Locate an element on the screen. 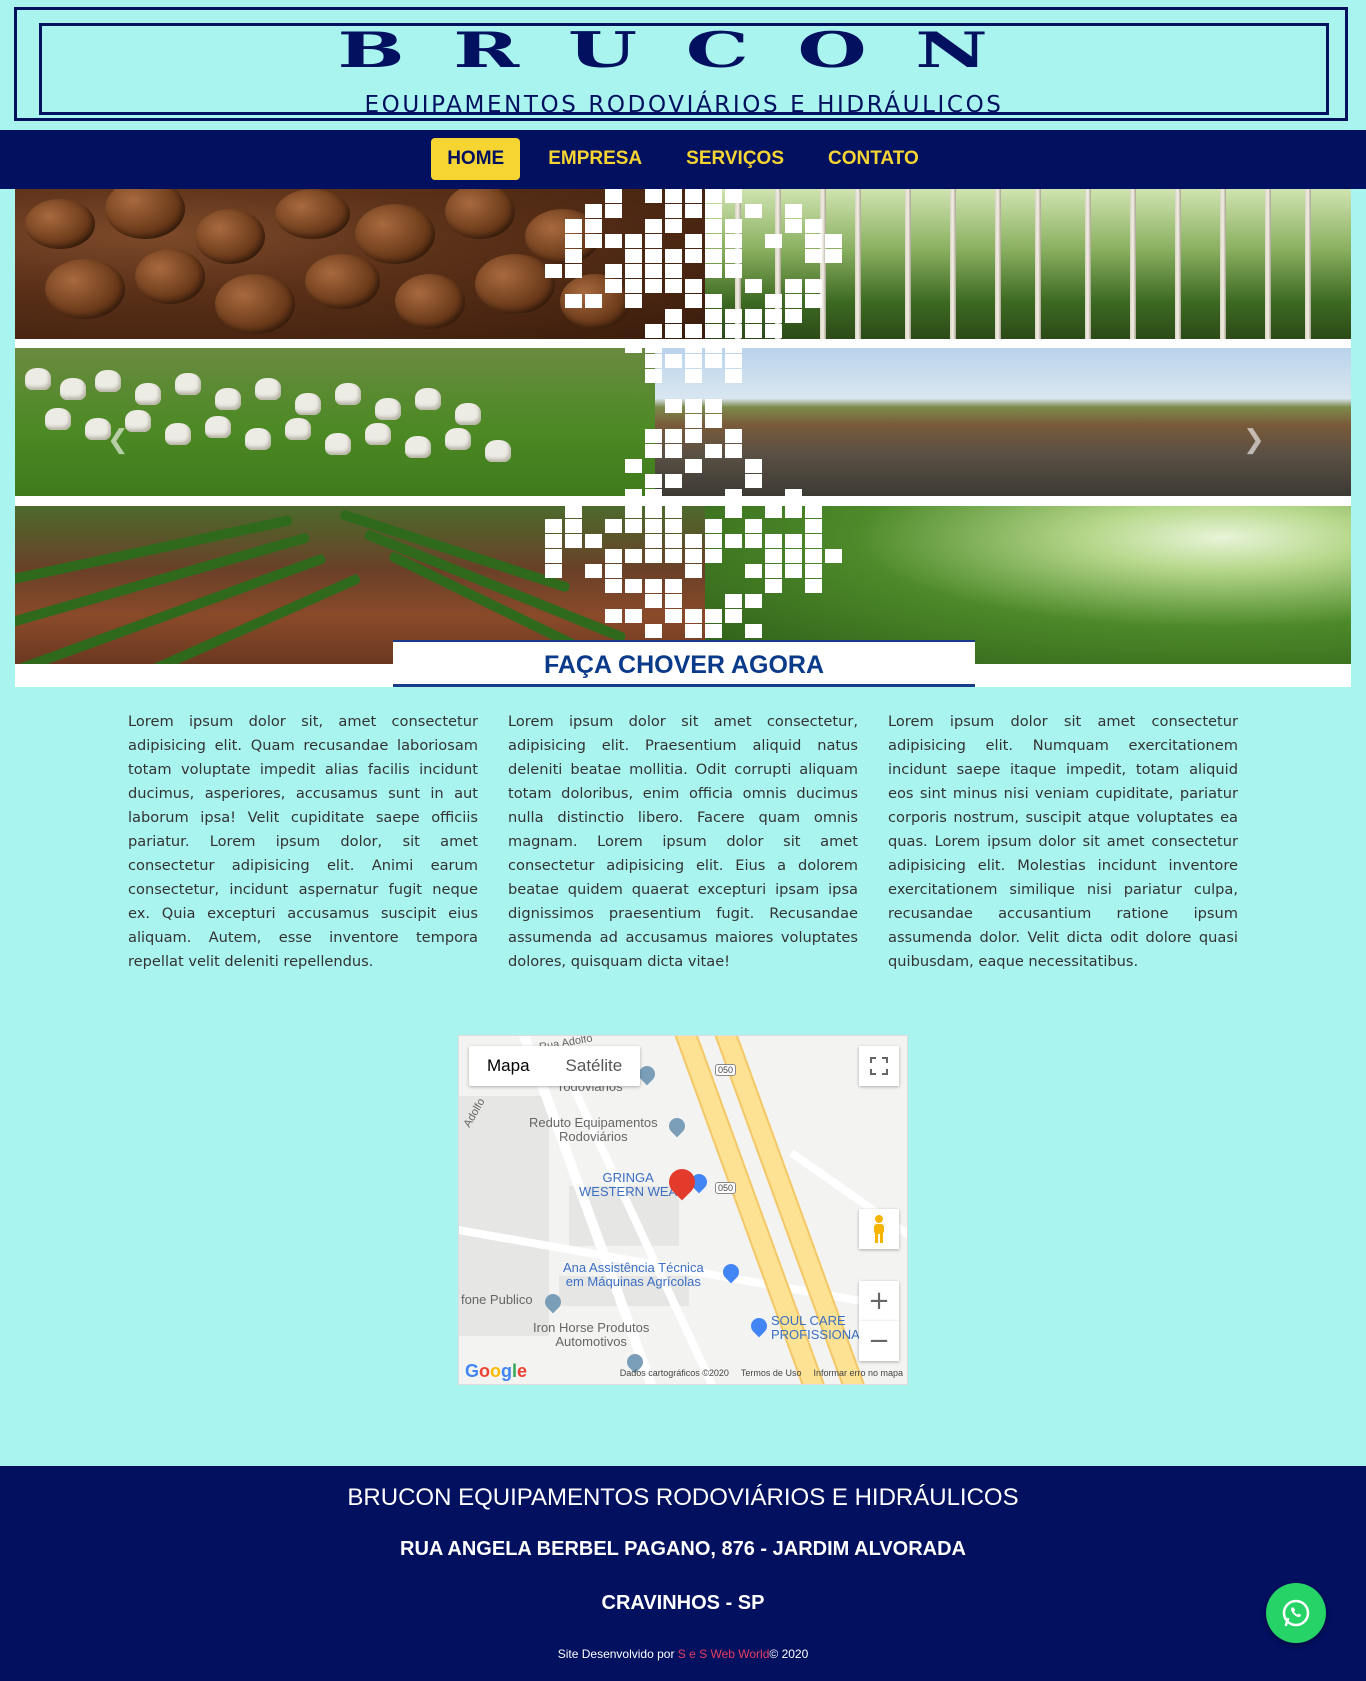 The height and width of the screenshot is (1681, 1366). carousel-next-icon: ❯ is located at coordinates (1254, 440).